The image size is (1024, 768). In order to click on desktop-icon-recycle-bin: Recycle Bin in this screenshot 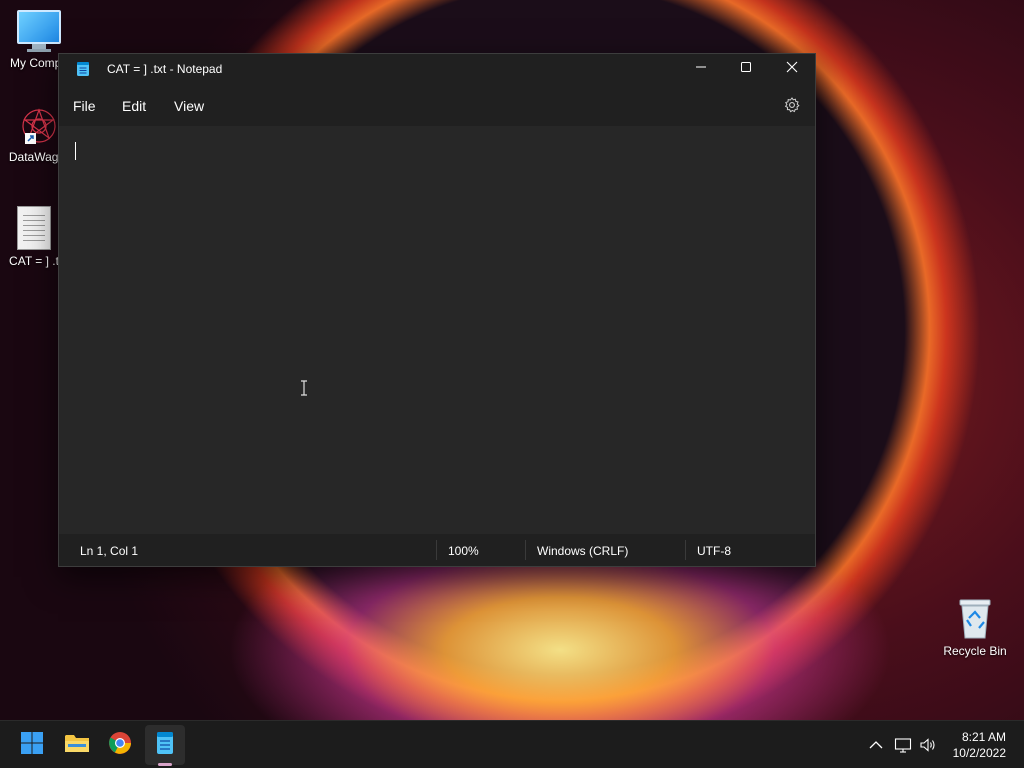, I will do `click(975, 628)`.